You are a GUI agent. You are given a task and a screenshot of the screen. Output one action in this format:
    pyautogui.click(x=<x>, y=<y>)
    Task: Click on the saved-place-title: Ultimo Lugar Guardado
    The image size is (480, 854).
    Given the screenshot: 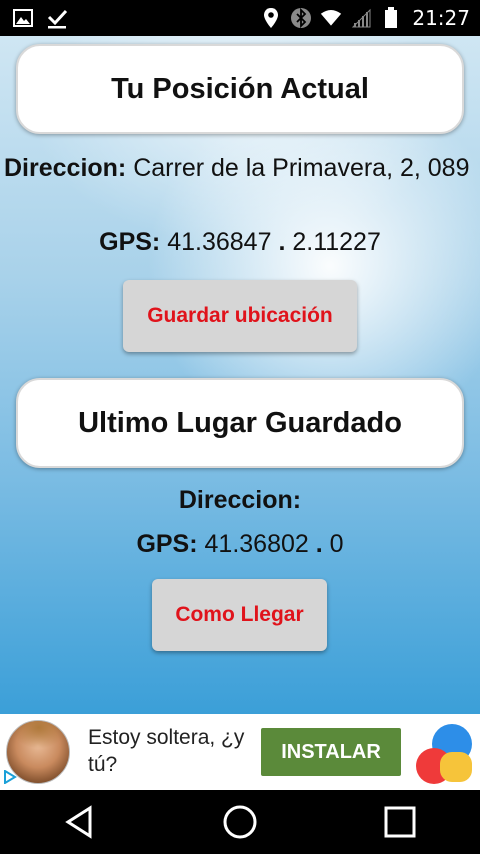 What is the action you would take?
    pyautogui.click(x=240, y=422)
    